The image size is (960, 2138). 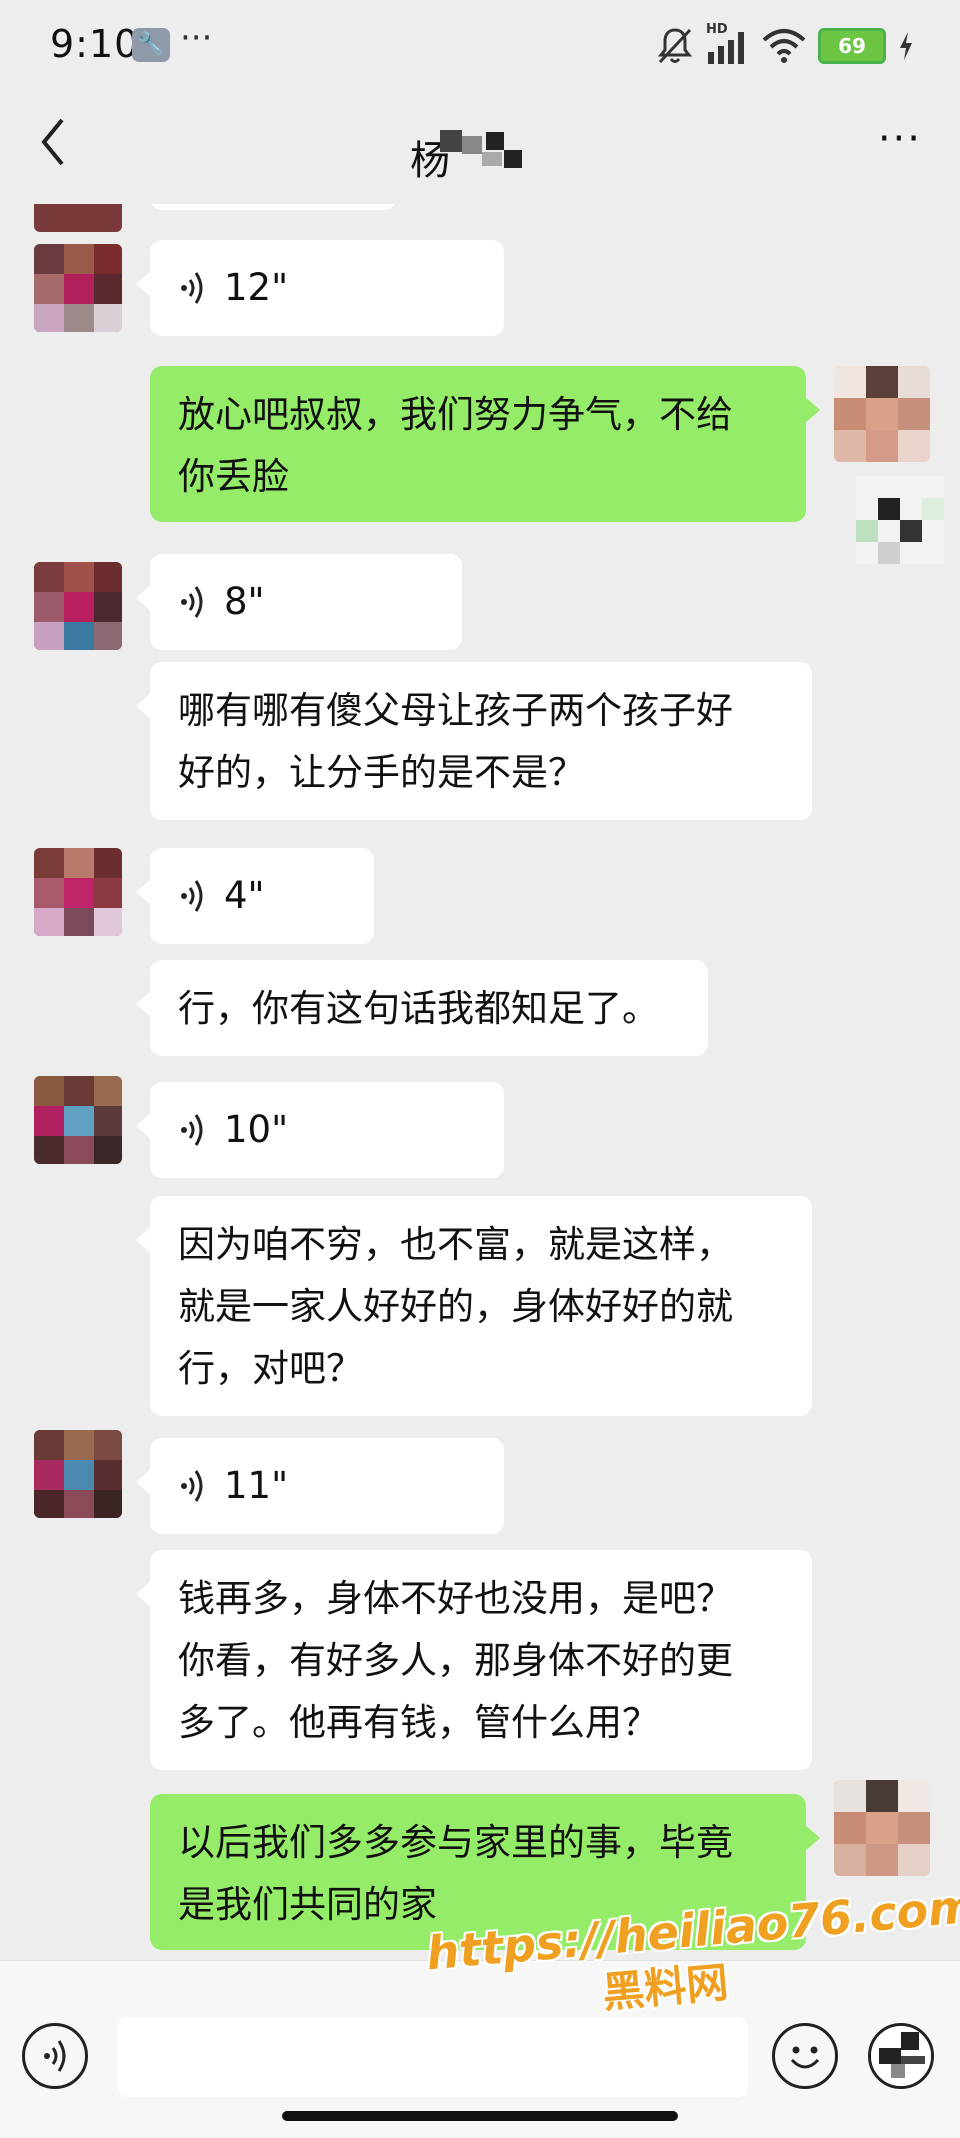 I want to click on status-time: 9:10, so click(x=95, y=44).